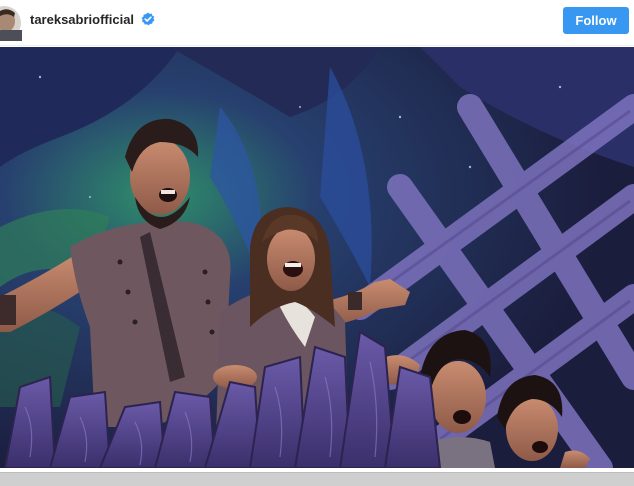  Describe the element at coordinates (148, 19) in the screenshot. I see `verified-badge-icon` at that location.